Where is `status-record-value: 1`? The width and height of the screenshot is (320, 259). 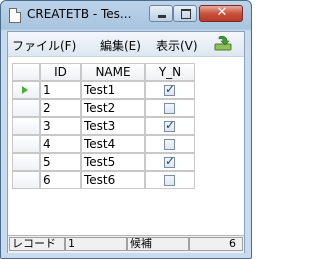 status-record-value: 1 is located at coordinates (96, 244).